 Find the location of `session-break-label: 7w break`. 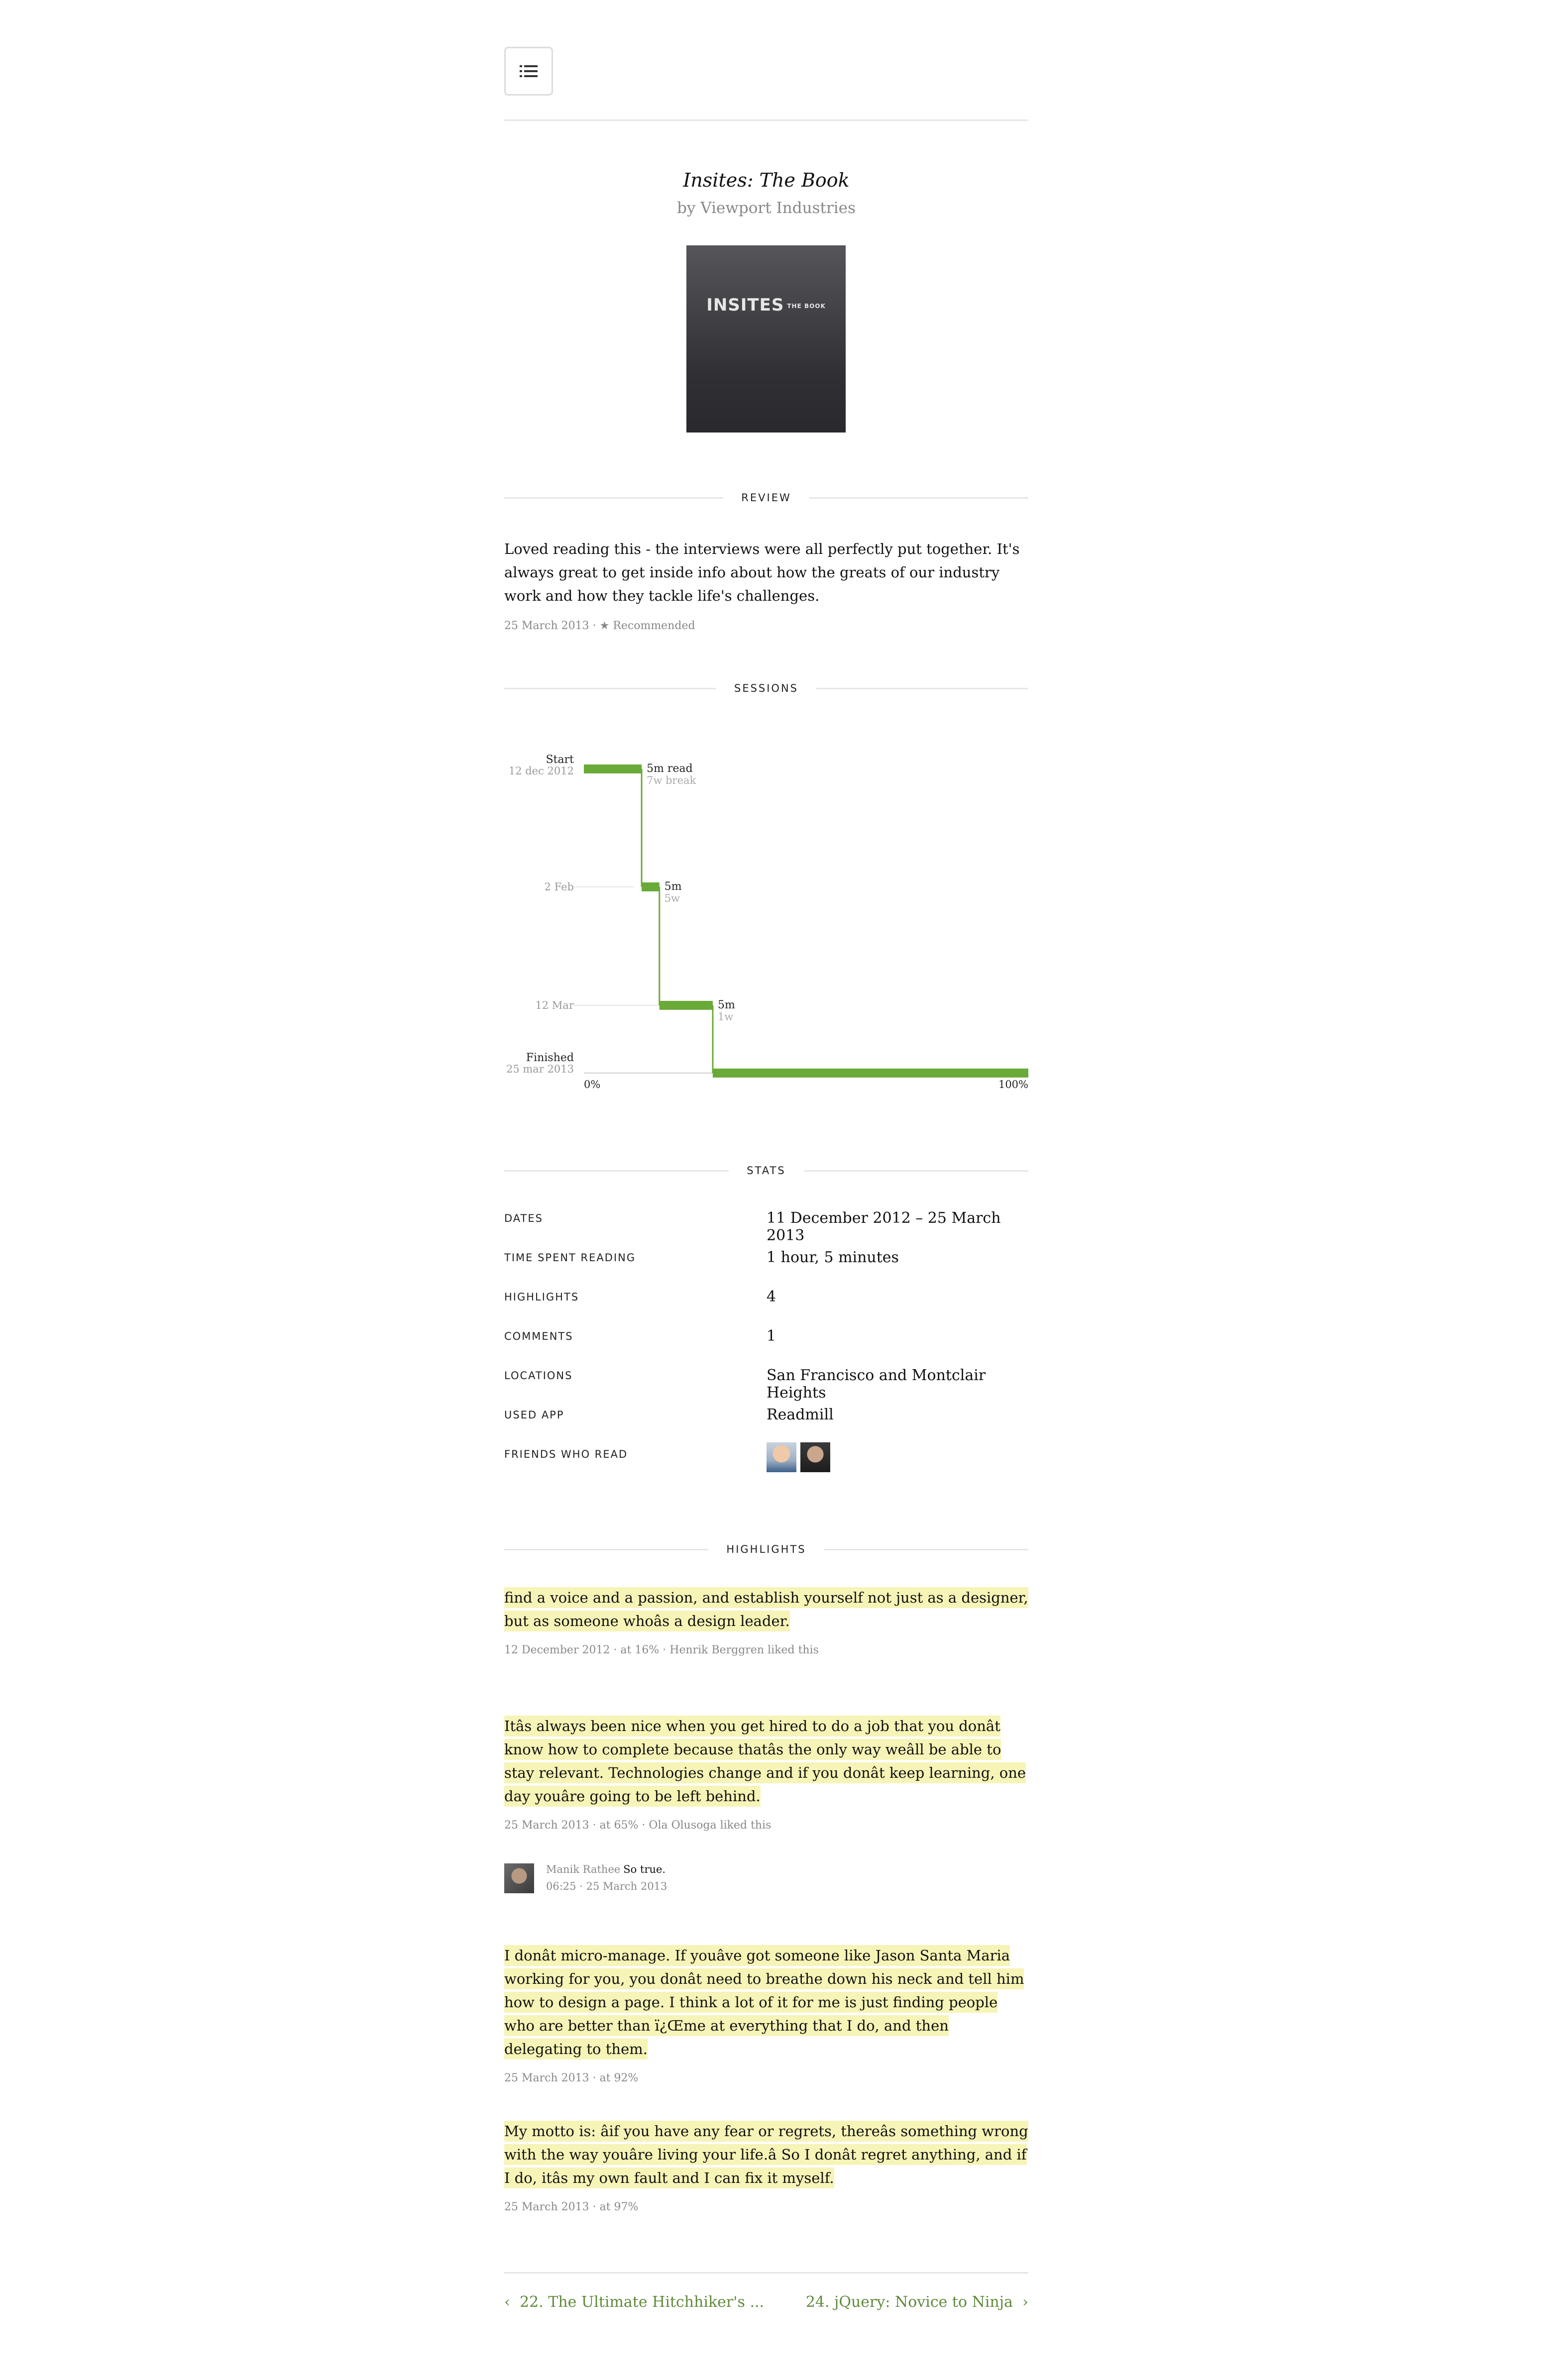

session-break-label: 7w break is located at coordinates (671, 780).